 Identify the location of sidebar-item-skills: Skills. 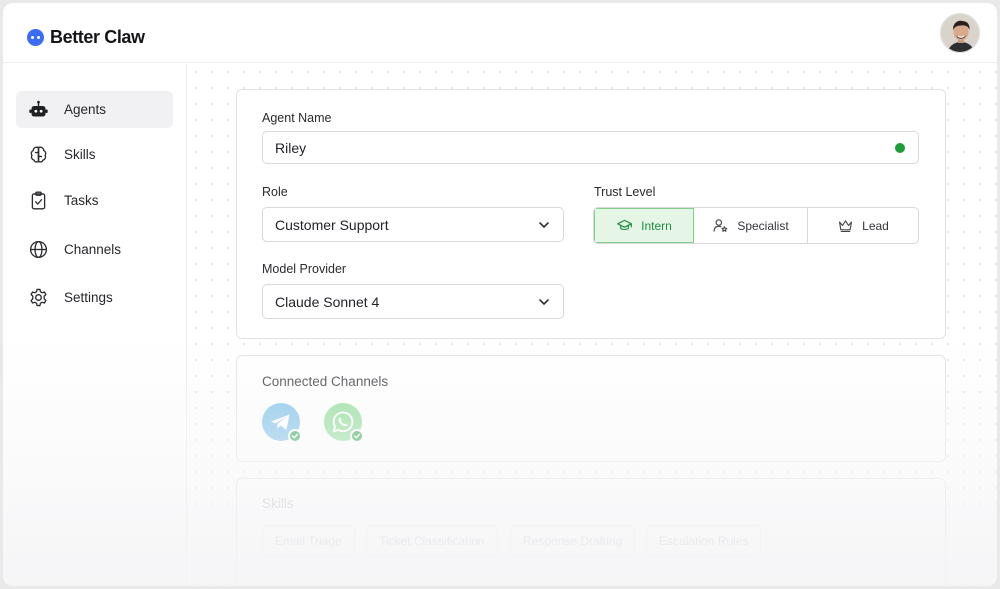
(94, 154).